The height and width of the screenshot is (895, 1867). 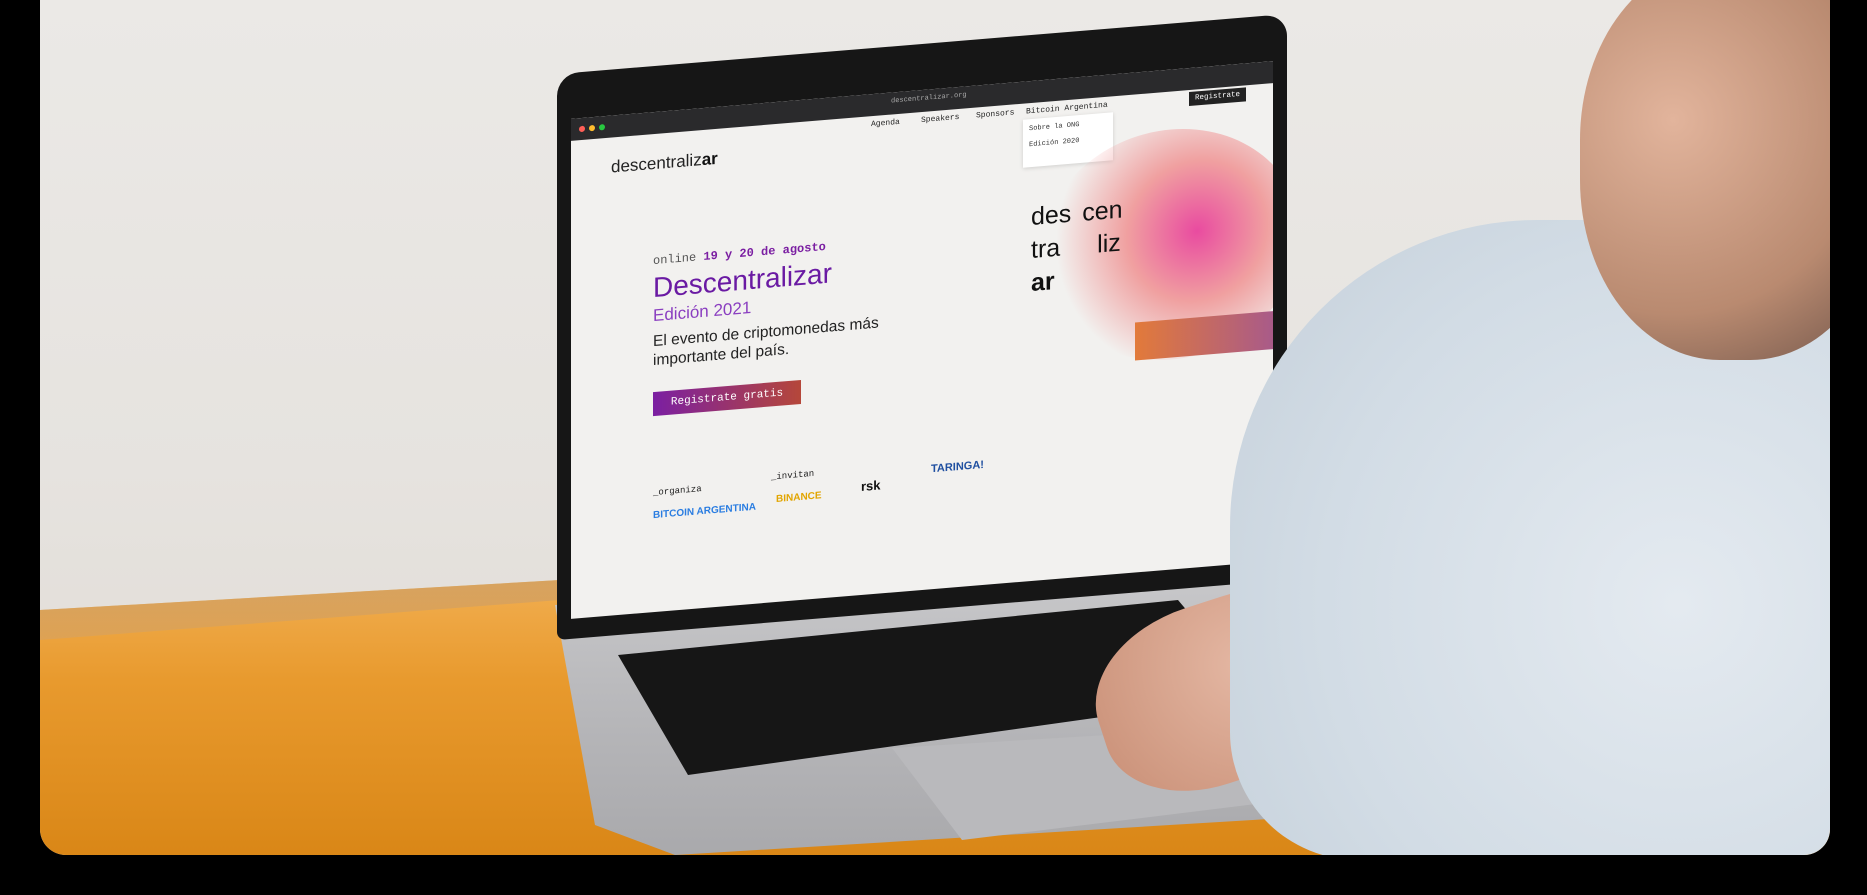 I want to click on organizer-logo: BITCOIN ARGENTINA, so click(x=704, y=511).